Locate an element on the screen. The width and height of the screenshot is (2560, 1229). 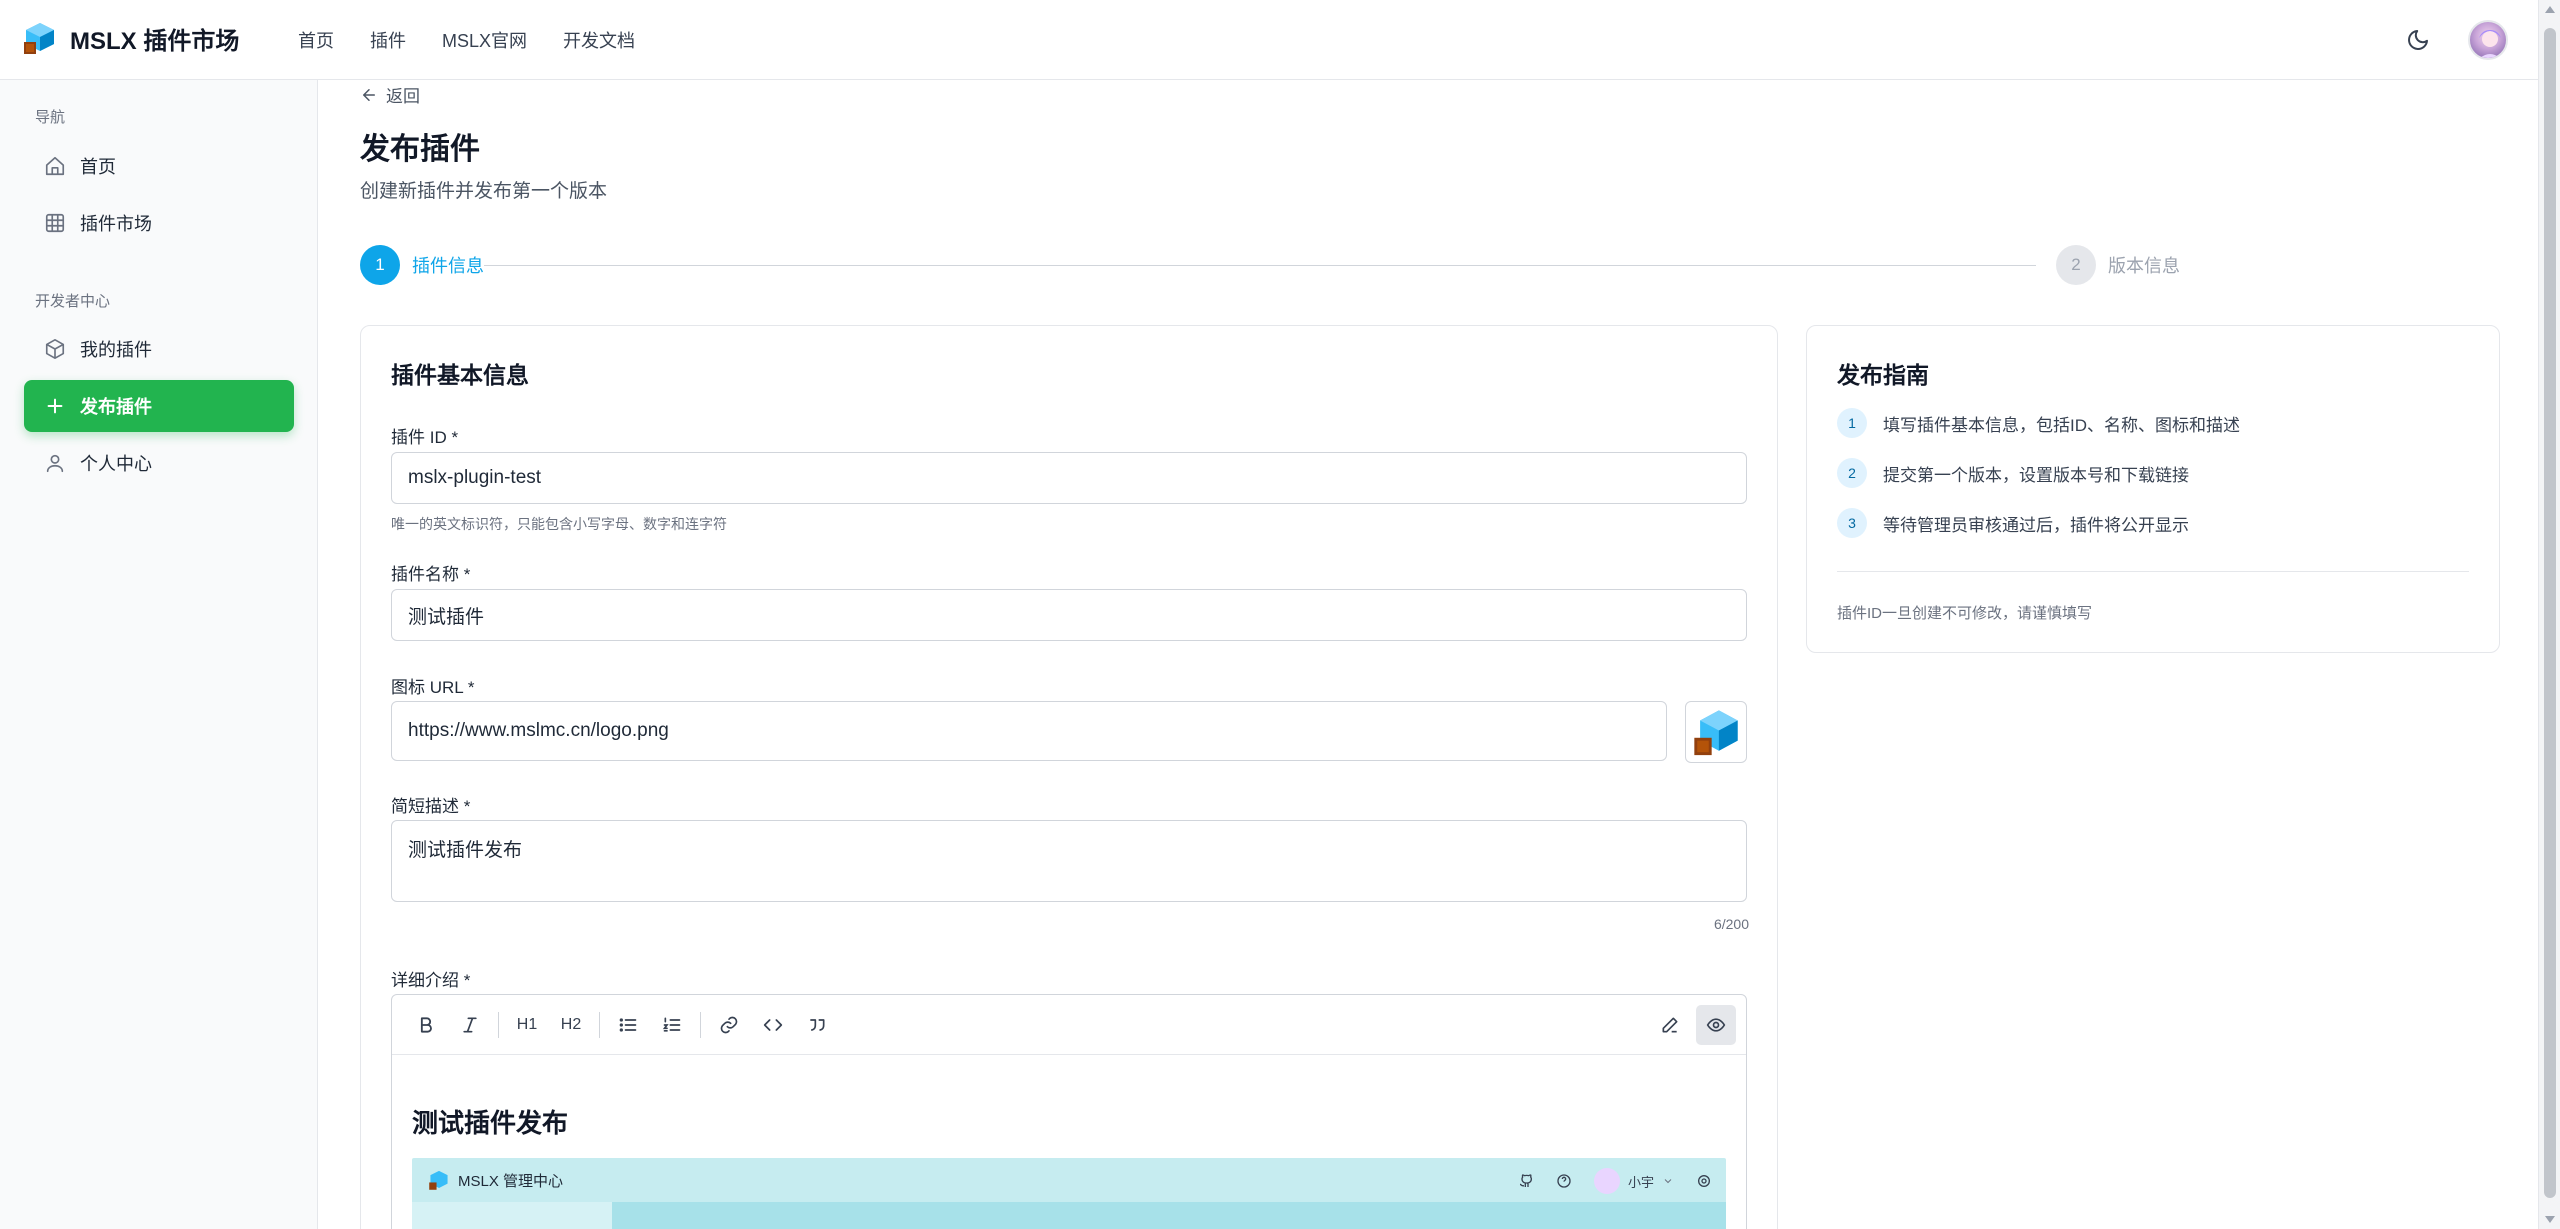
sidebar-section-dev: 开发者中心 is located at coordinates (73, 301).